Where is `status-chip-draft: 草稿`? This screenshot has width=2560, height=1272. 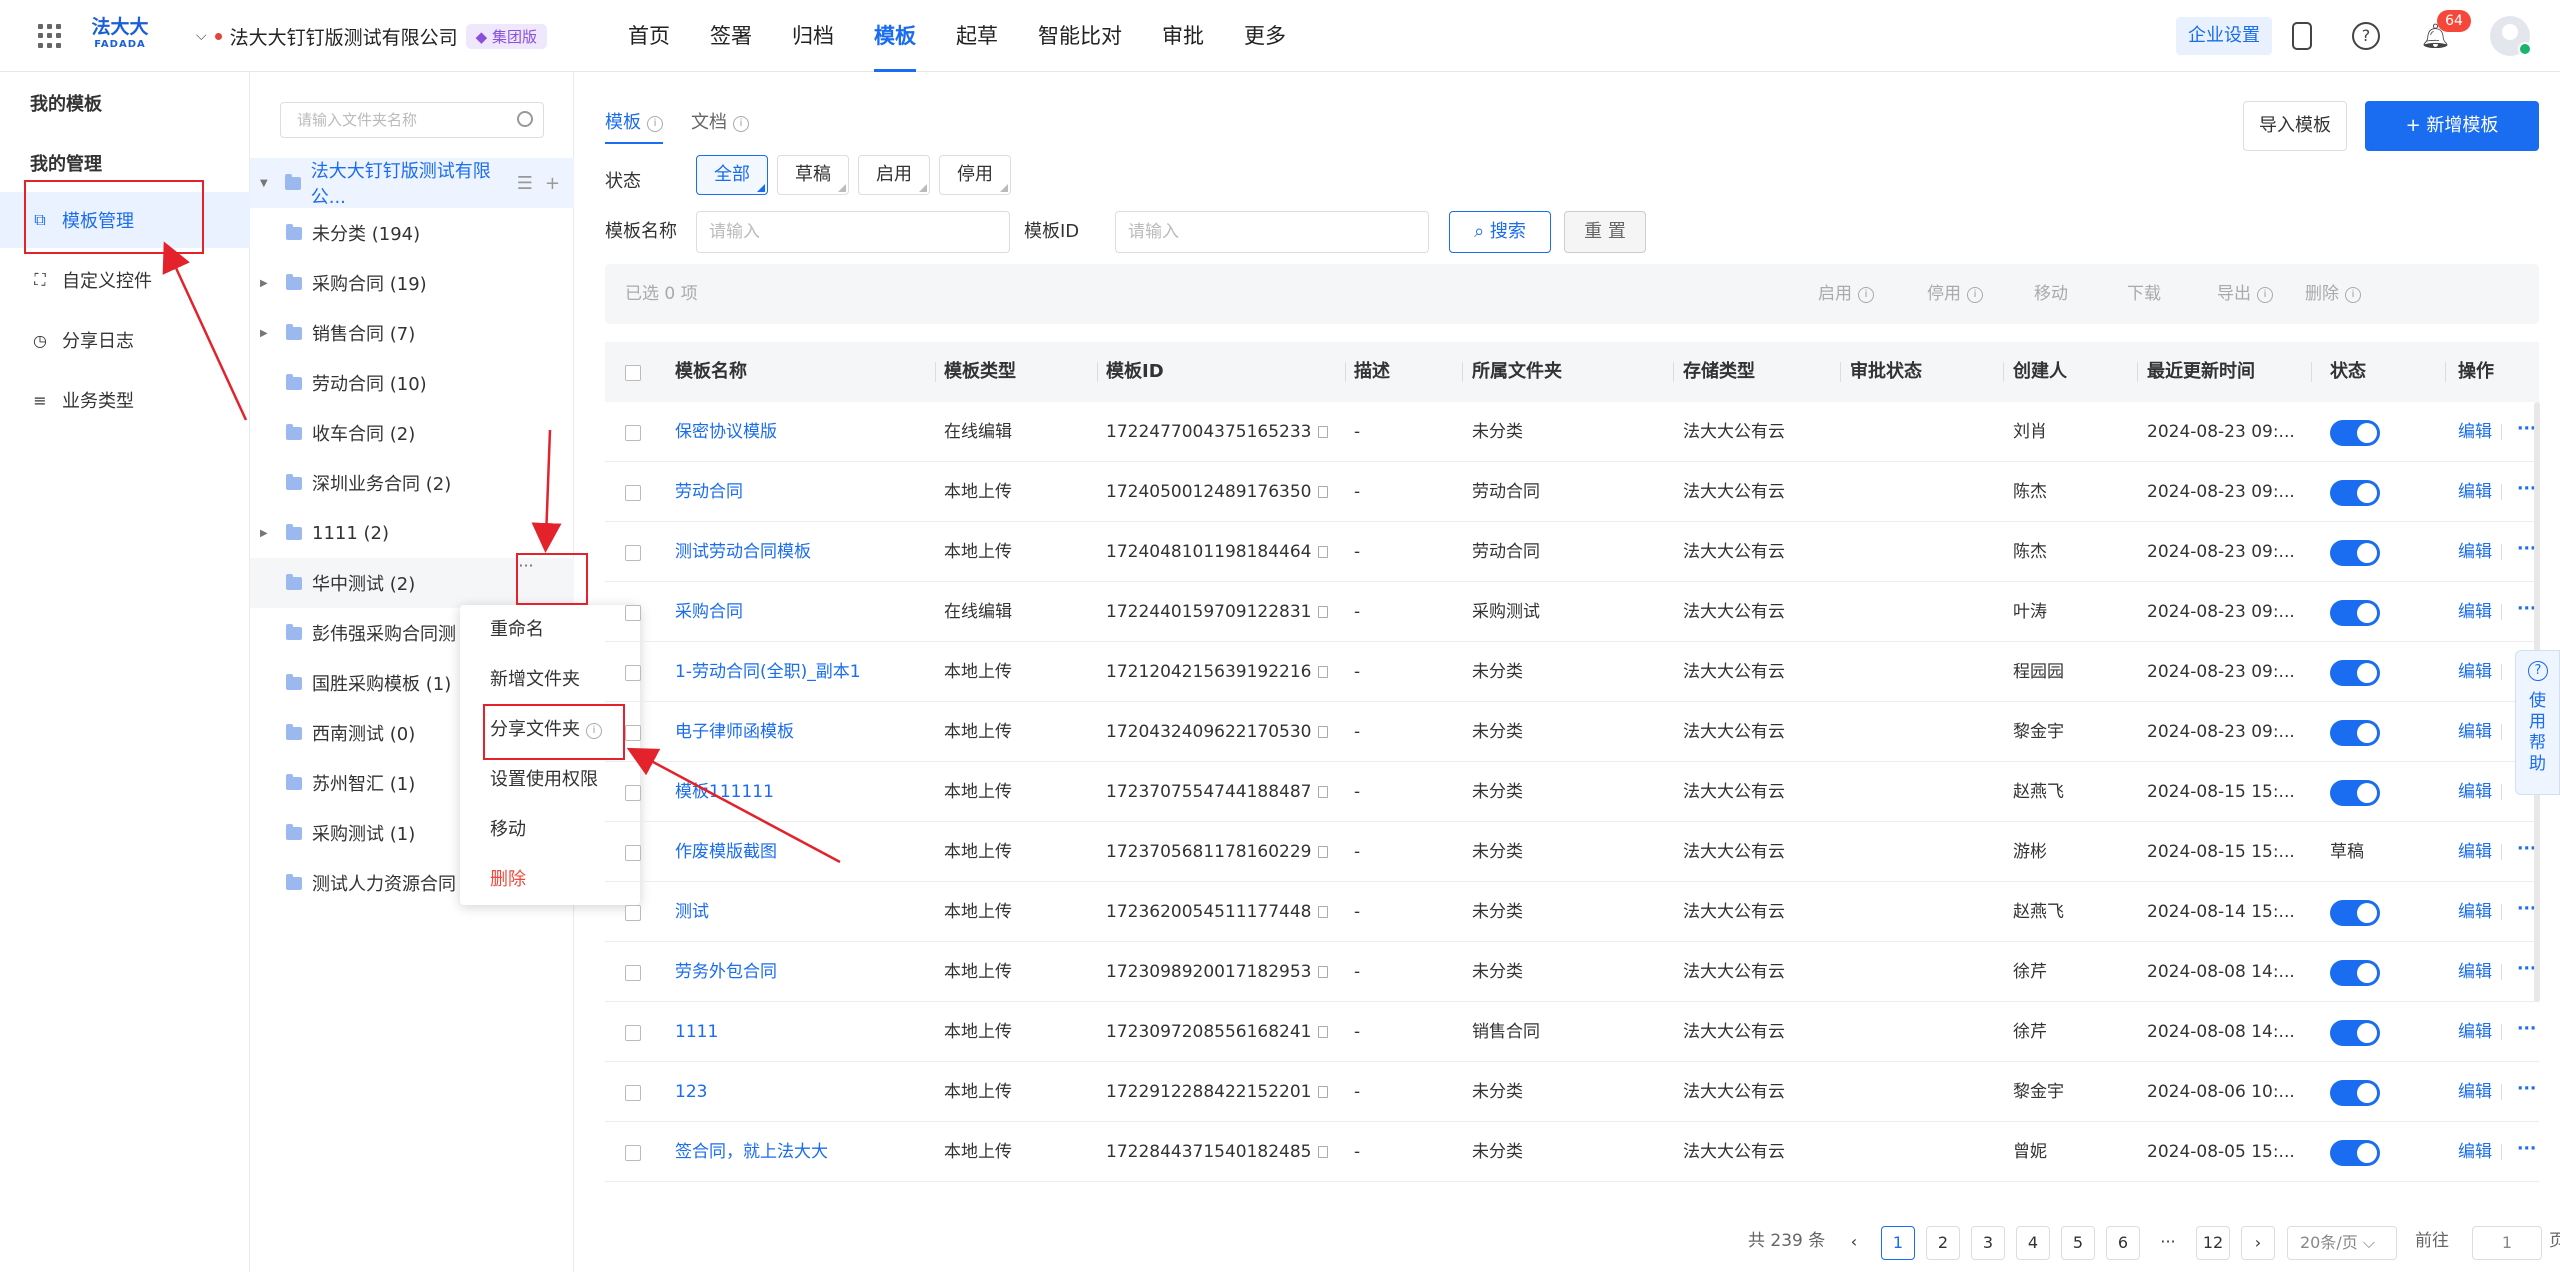 status-chip-draft: 草稿 is located at coordinates (813, 175).